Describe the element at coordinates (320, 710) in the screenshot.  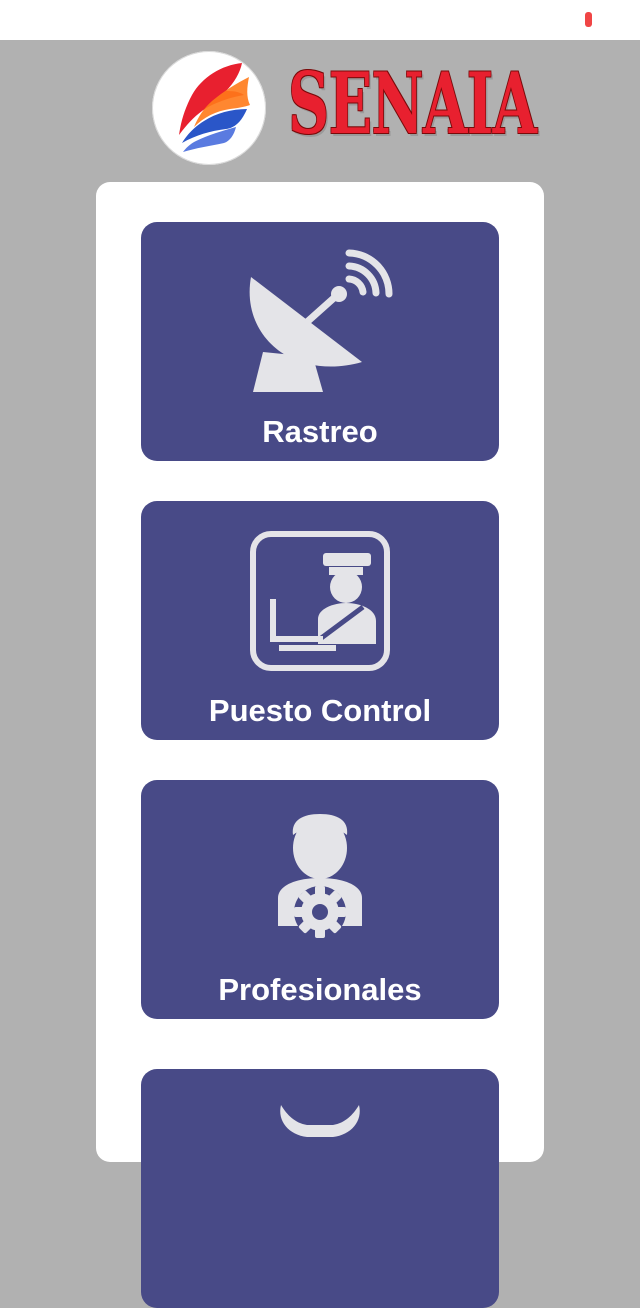
I see `menu-item-label: Puesto Control` at that location.